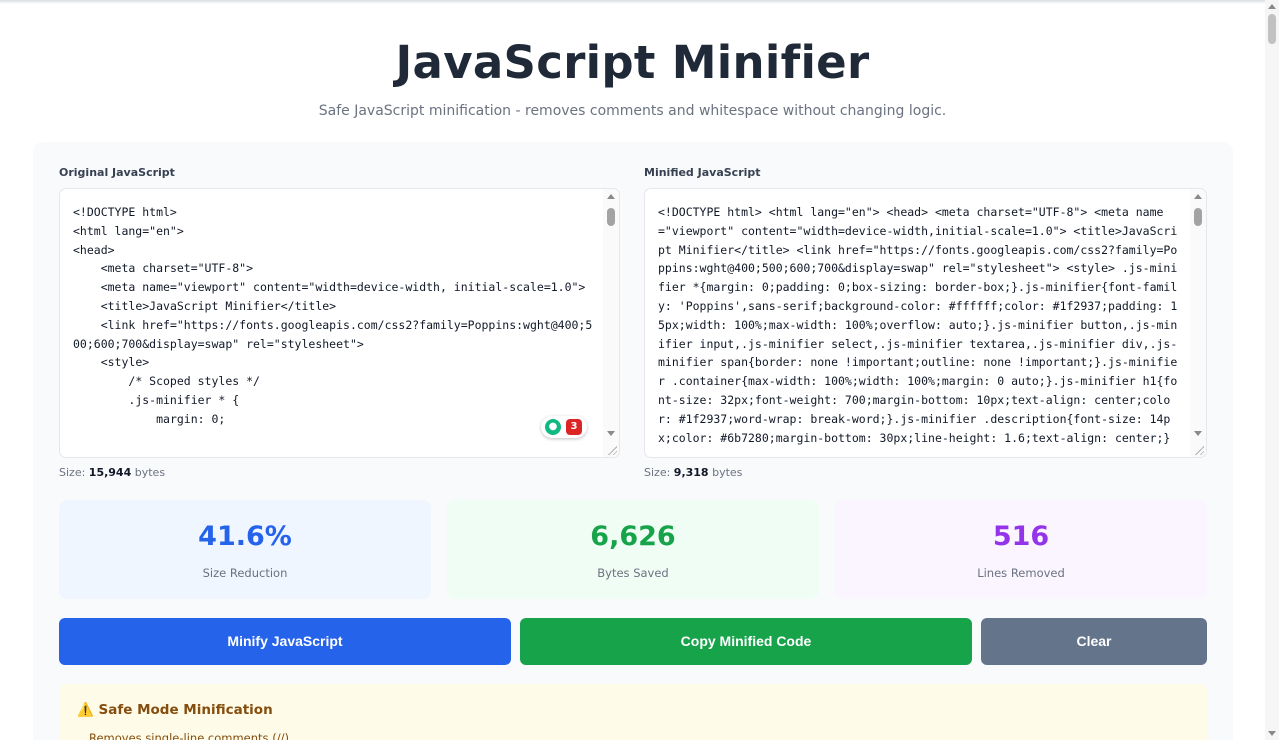 The width and height of the screenshot is (1279, 740). I want to click on stat-value: 41.6%, so click(245, 536).